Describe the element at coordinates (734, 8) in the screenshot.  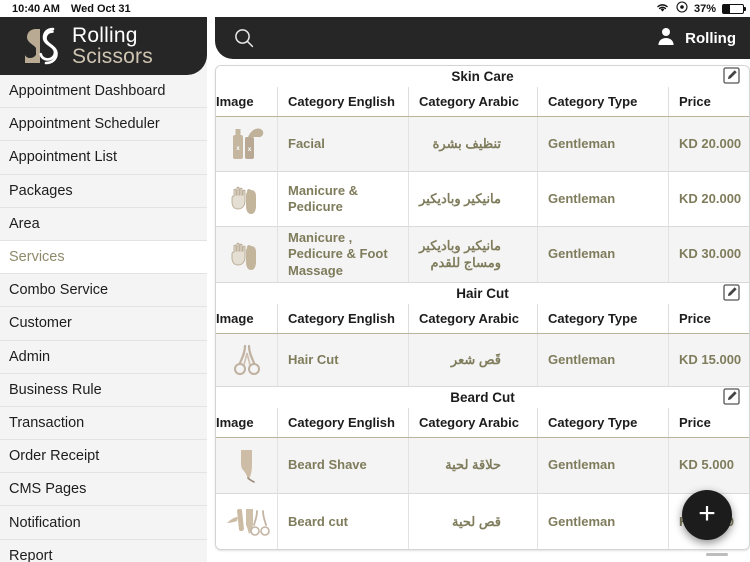
I see `battery-icon` at that location.